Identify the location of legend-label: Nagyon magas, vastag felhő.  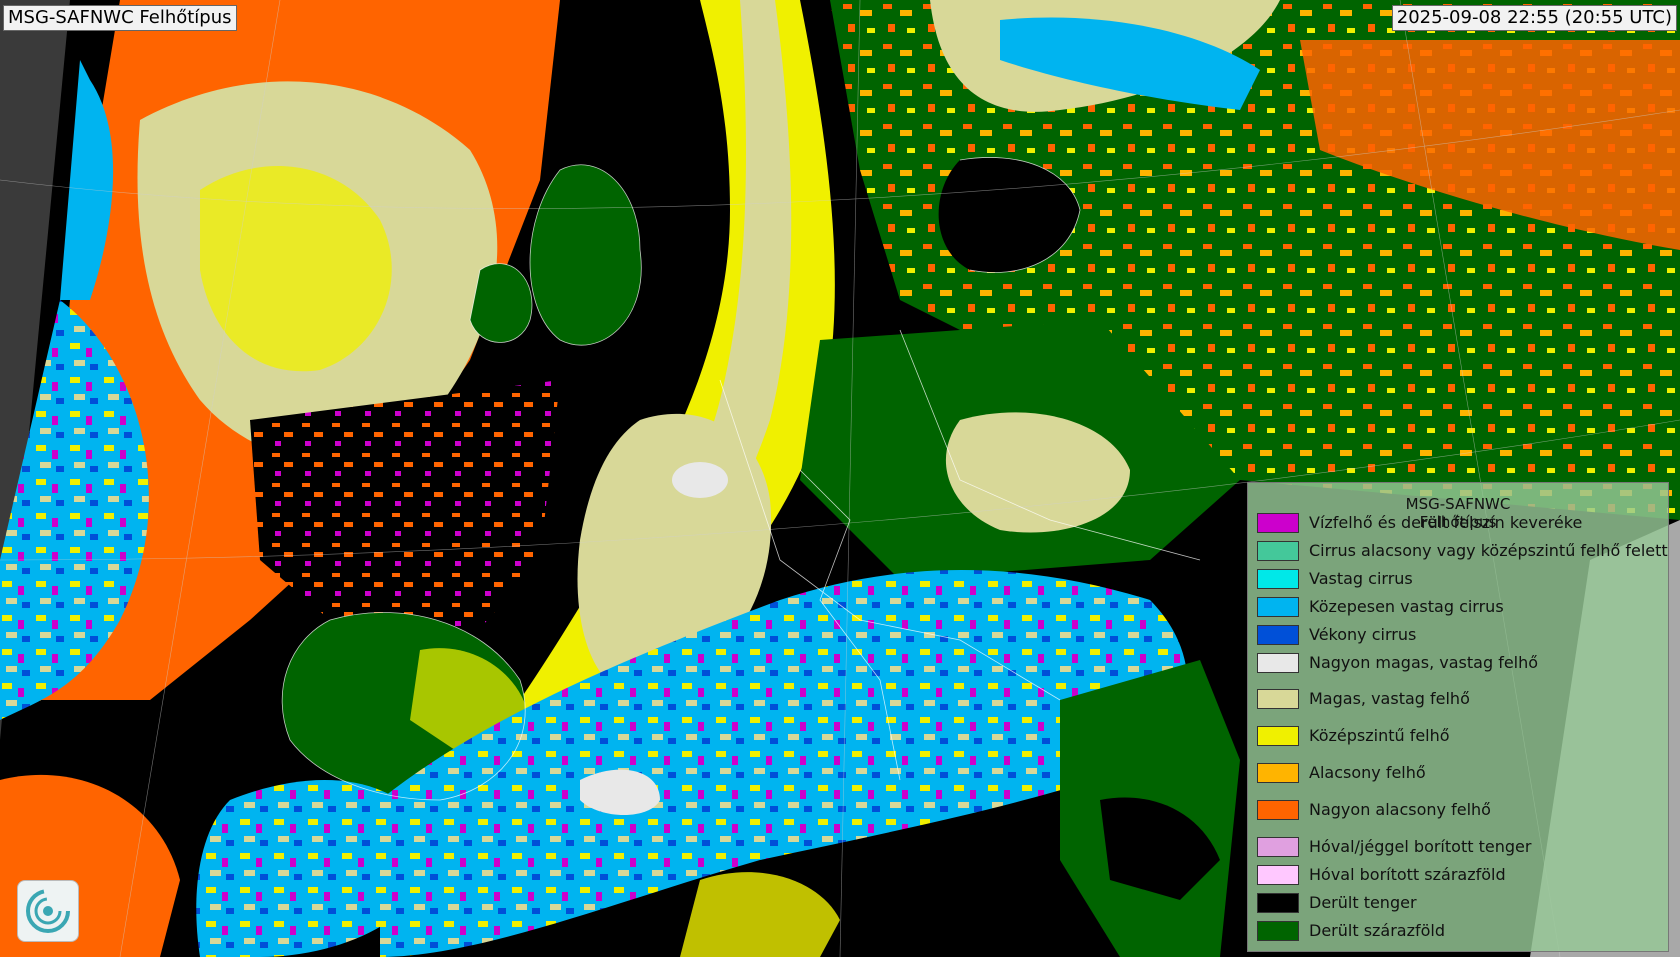
(1424, 662).